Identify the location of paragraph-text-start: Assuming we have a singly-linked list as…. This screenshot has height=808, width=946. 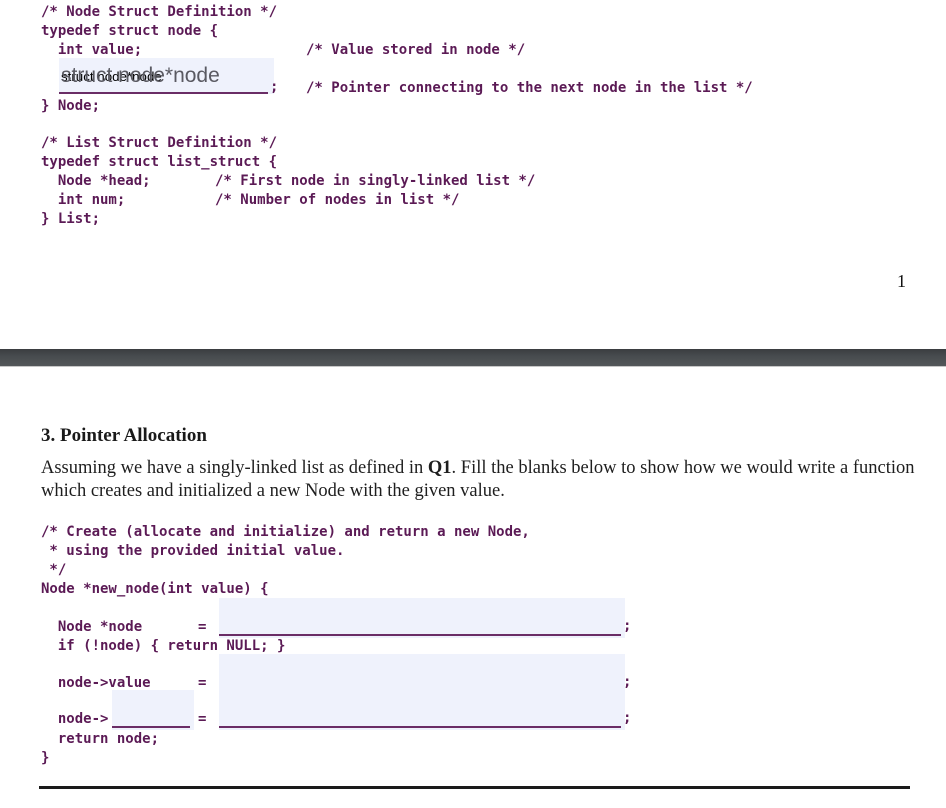
(234, 468).